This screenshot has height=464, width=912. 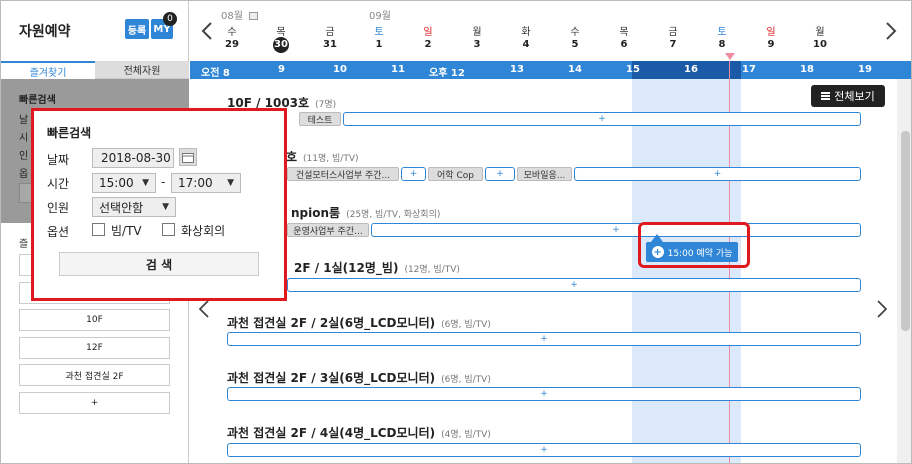 I want to click on calendar-day: 월3, so click(x=477, y=38).